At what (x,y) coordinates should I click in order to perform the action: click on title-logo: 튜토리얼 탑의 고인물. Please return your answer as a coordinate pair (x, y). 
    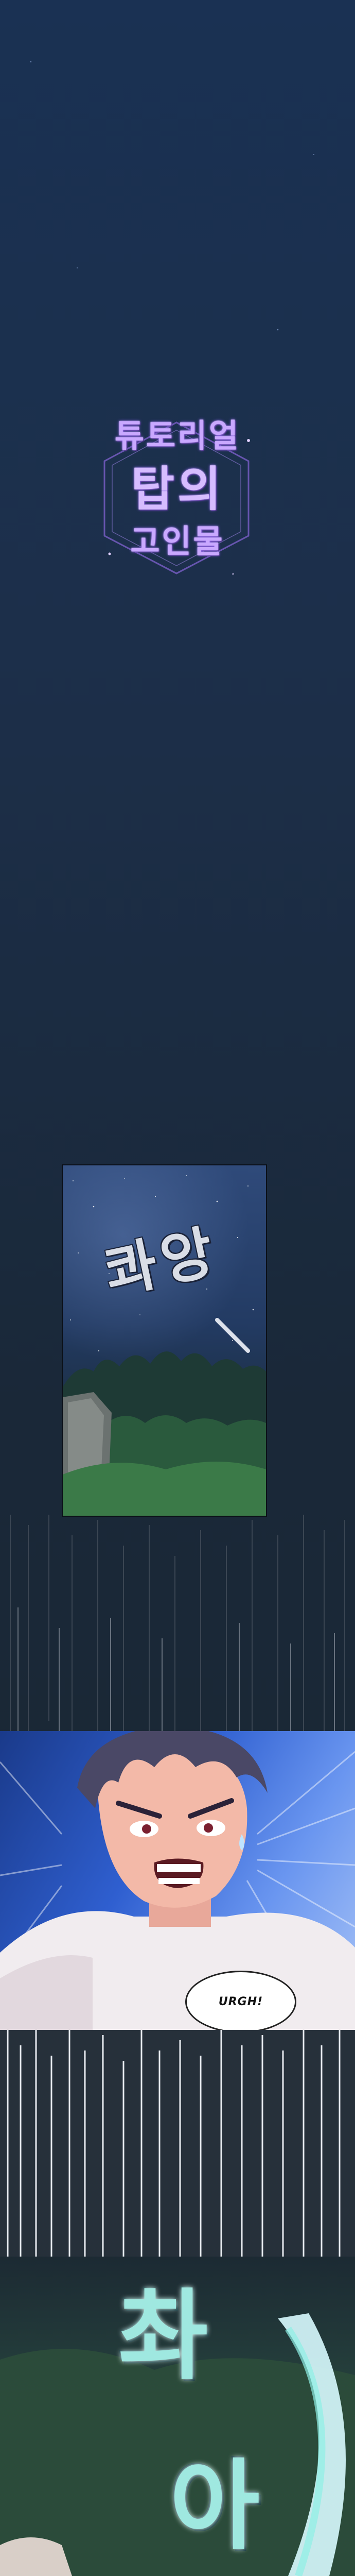
    Looking at the image, I should click on (177, 515).